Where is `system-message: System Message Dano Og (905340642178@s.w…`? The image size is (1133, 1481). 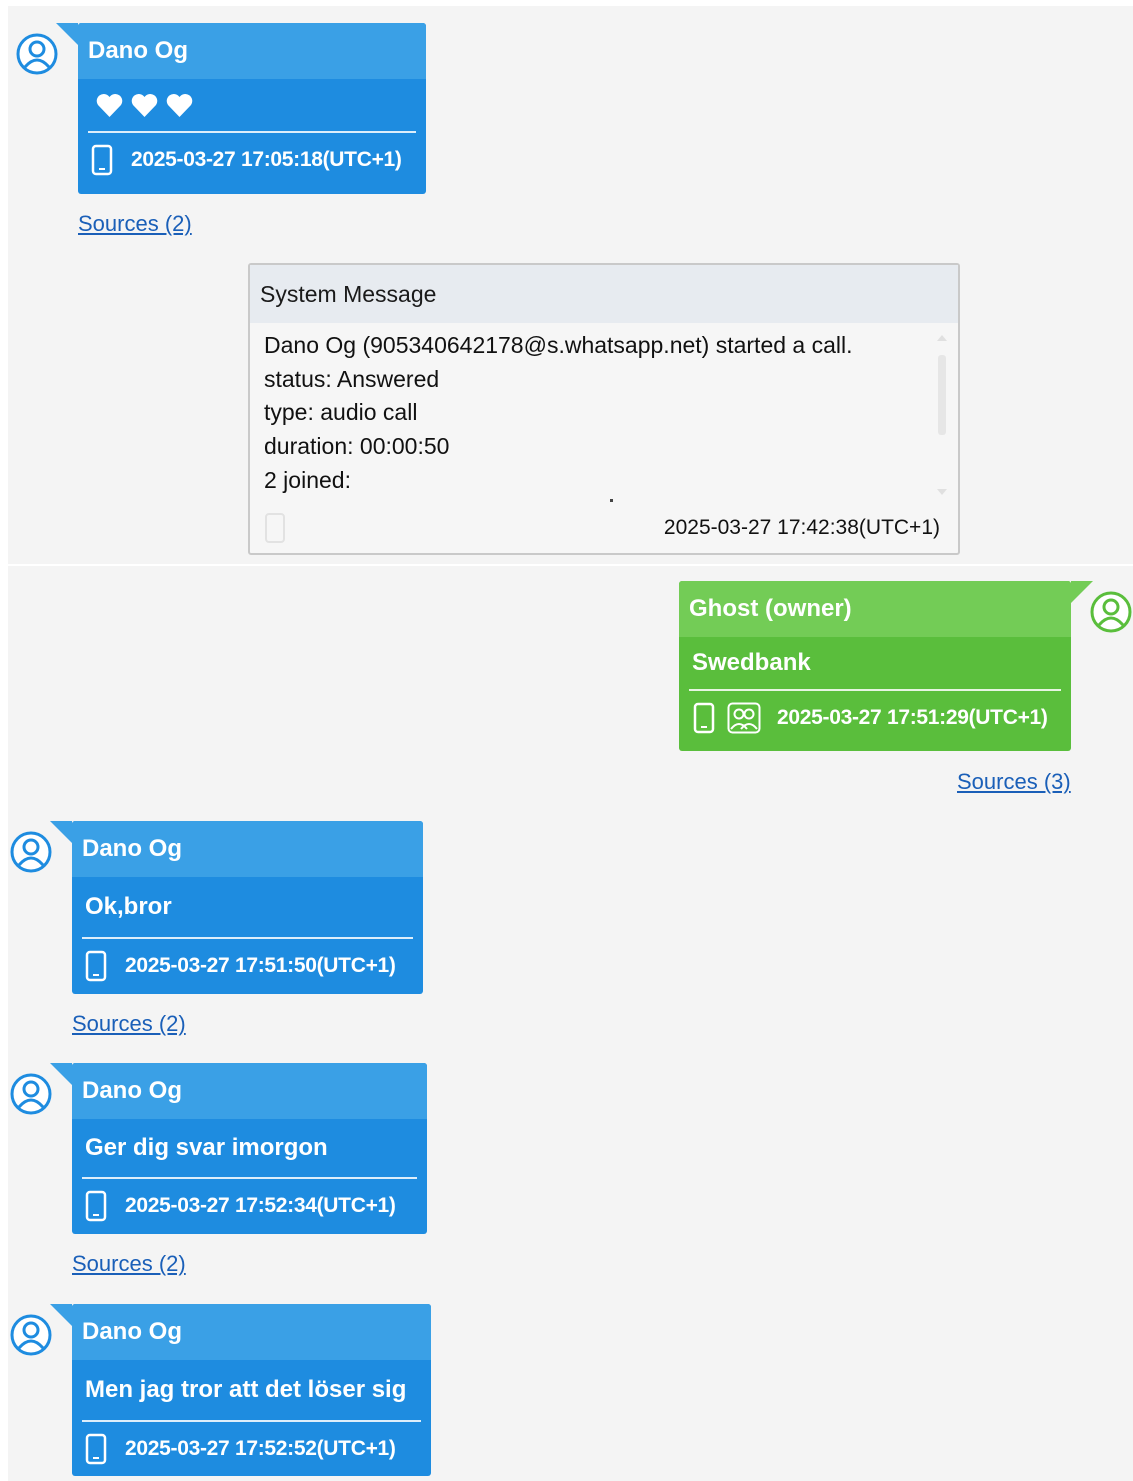 system-message: System Message Dano Og (905340642178@s.w… is located at coordinates (604, 409).